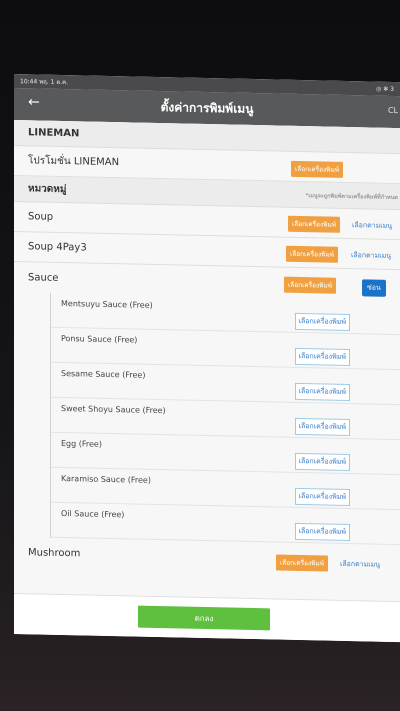 The height and width of the screenshot is (711, 400). Describe the element at coordinates (371, 256) in the screenshot. I see `soup4pay3-by-menu-link: เลือกตามเมนู` at that location.